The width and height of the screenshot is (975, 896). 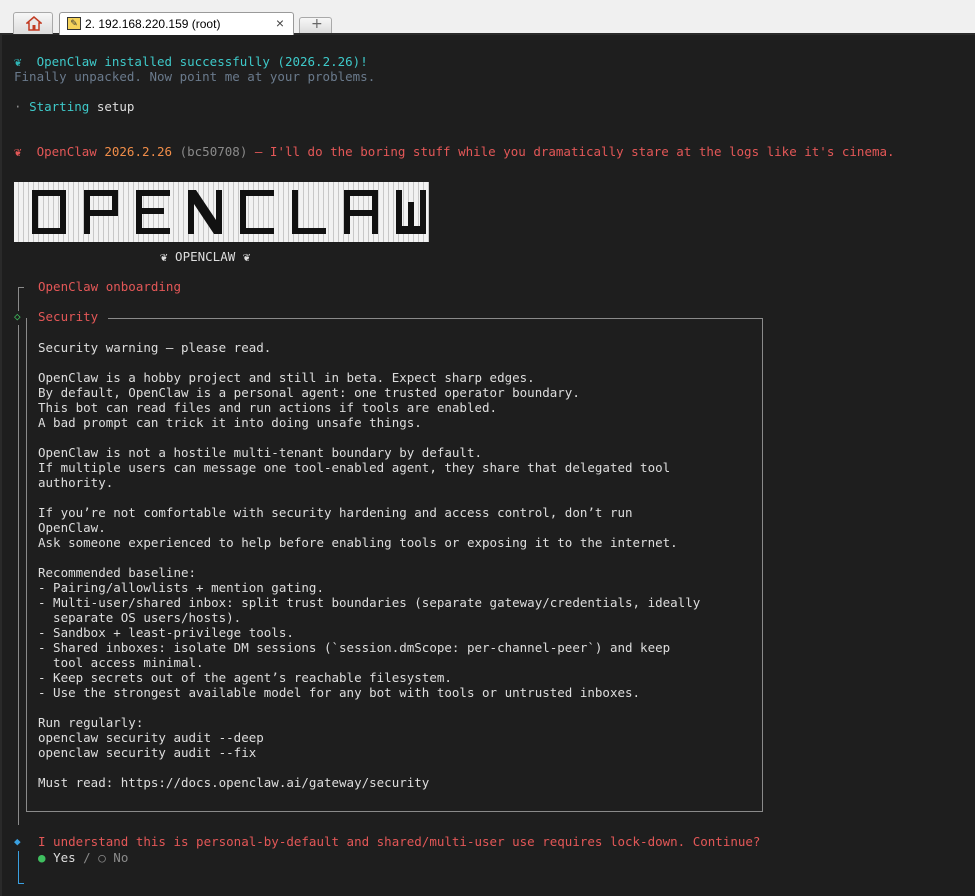 I want to click on home-icon, so click(x=34, y=23).